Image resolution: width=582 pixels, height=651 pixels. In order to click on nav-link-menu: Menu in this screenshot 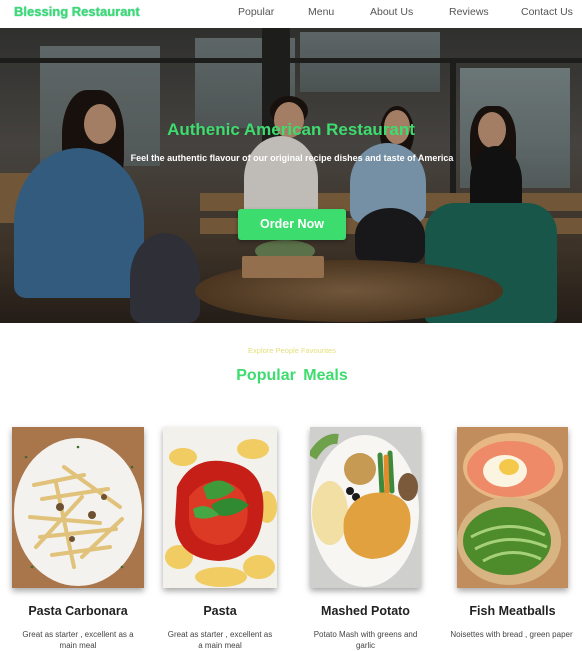, I will do `click(321, 12)`.